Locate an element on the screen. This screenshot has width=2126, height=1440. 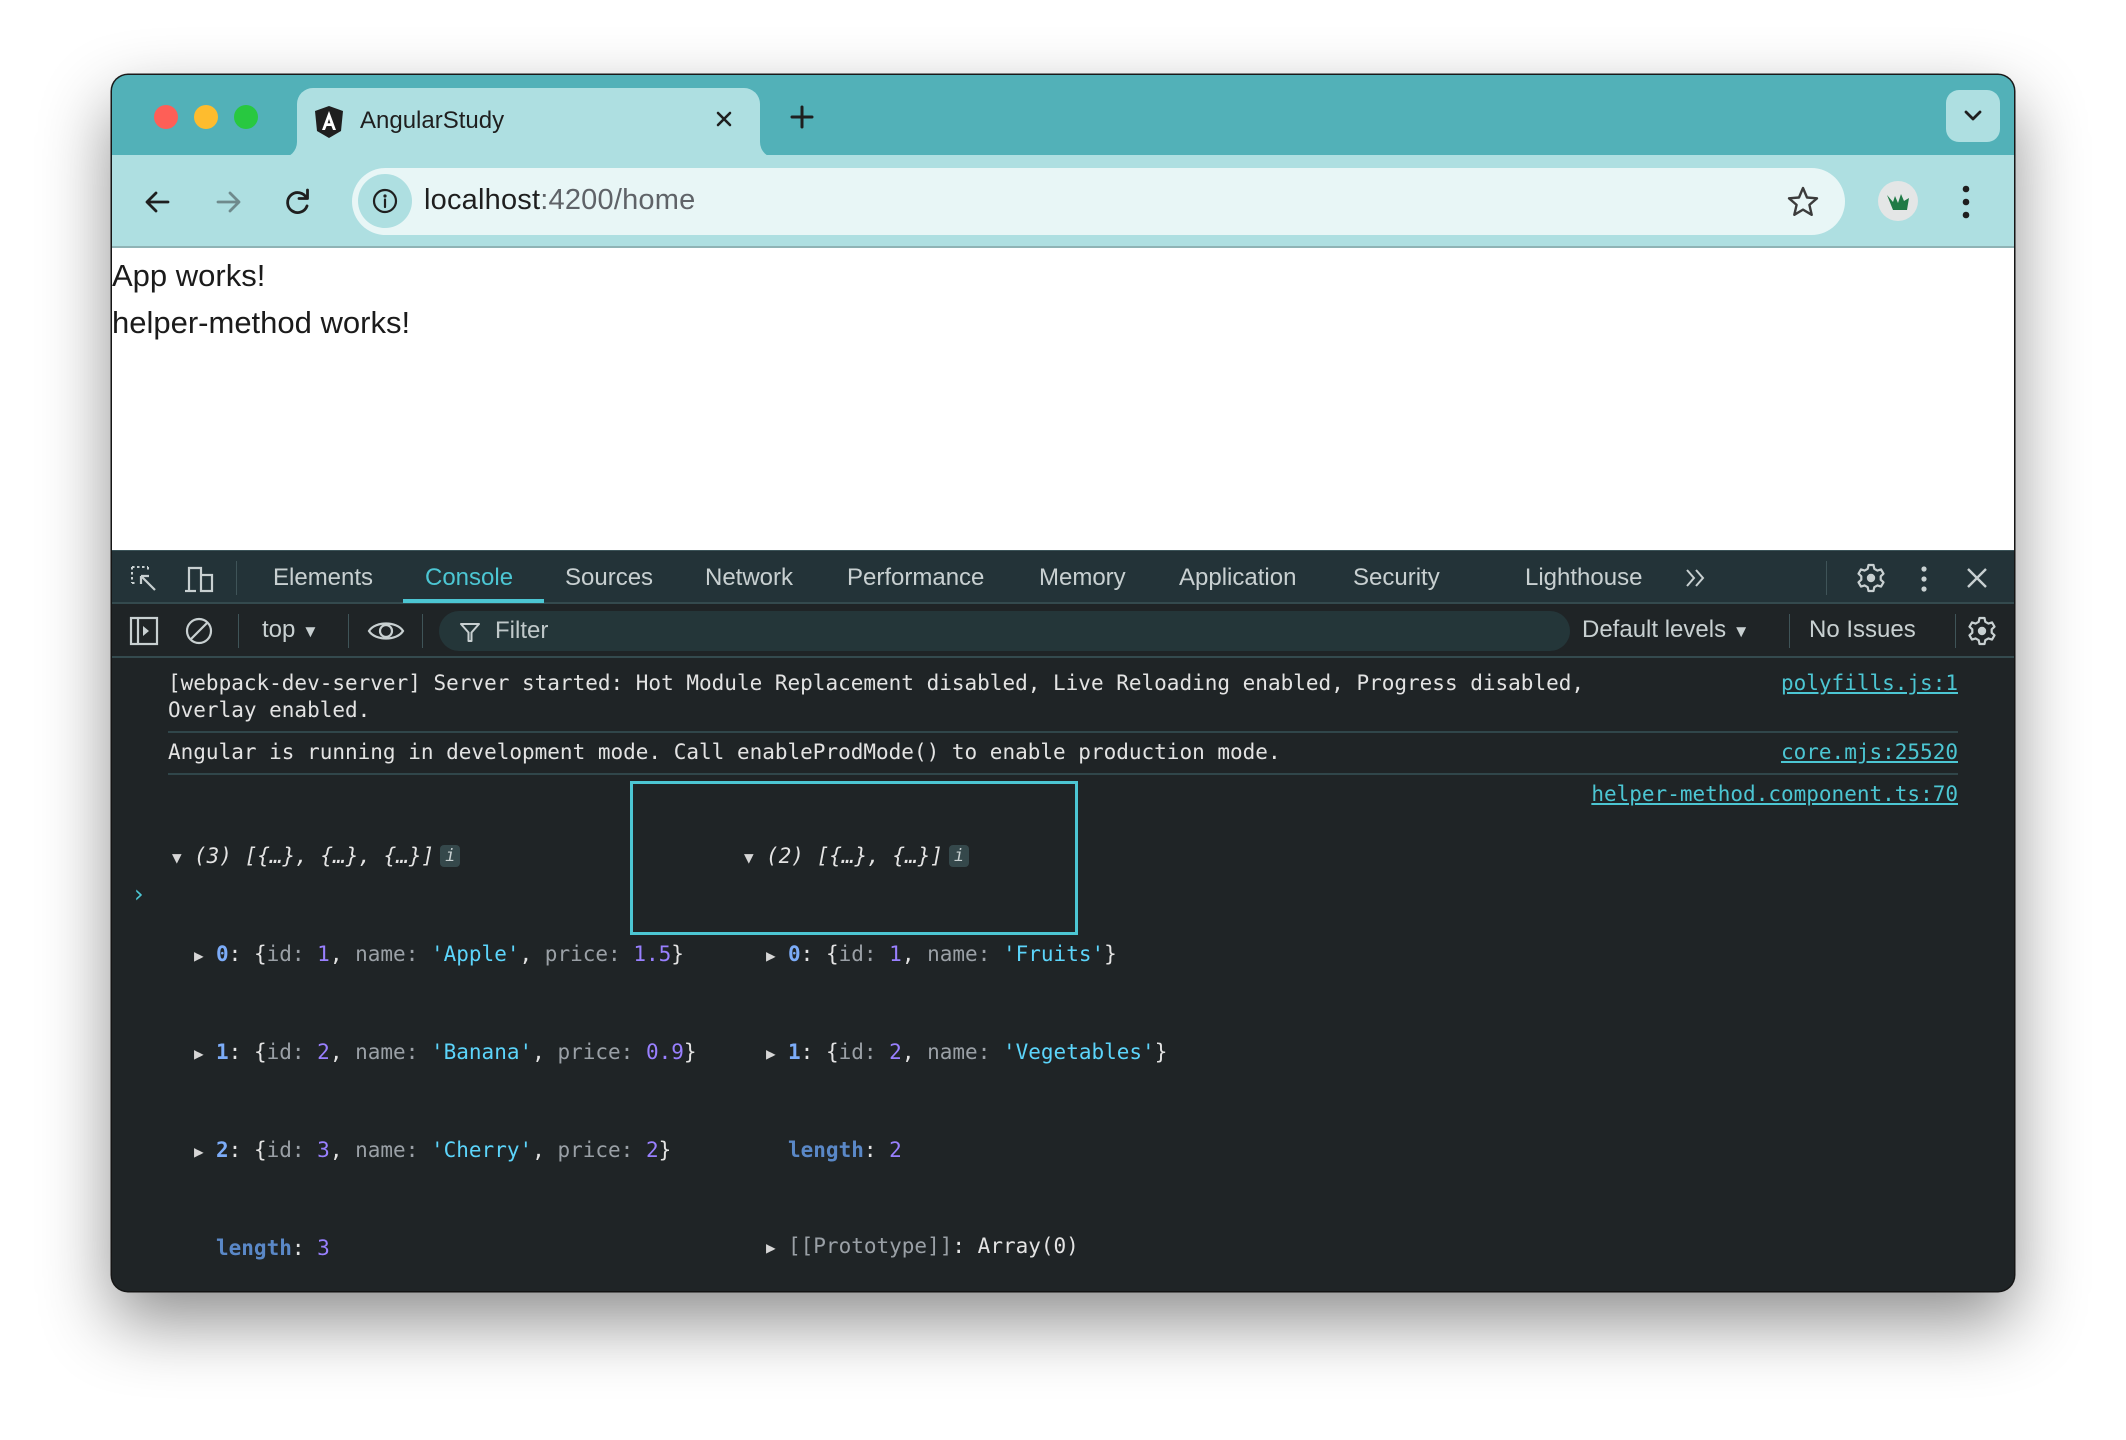
minimize-window-button is located at coordinates (206, 117).